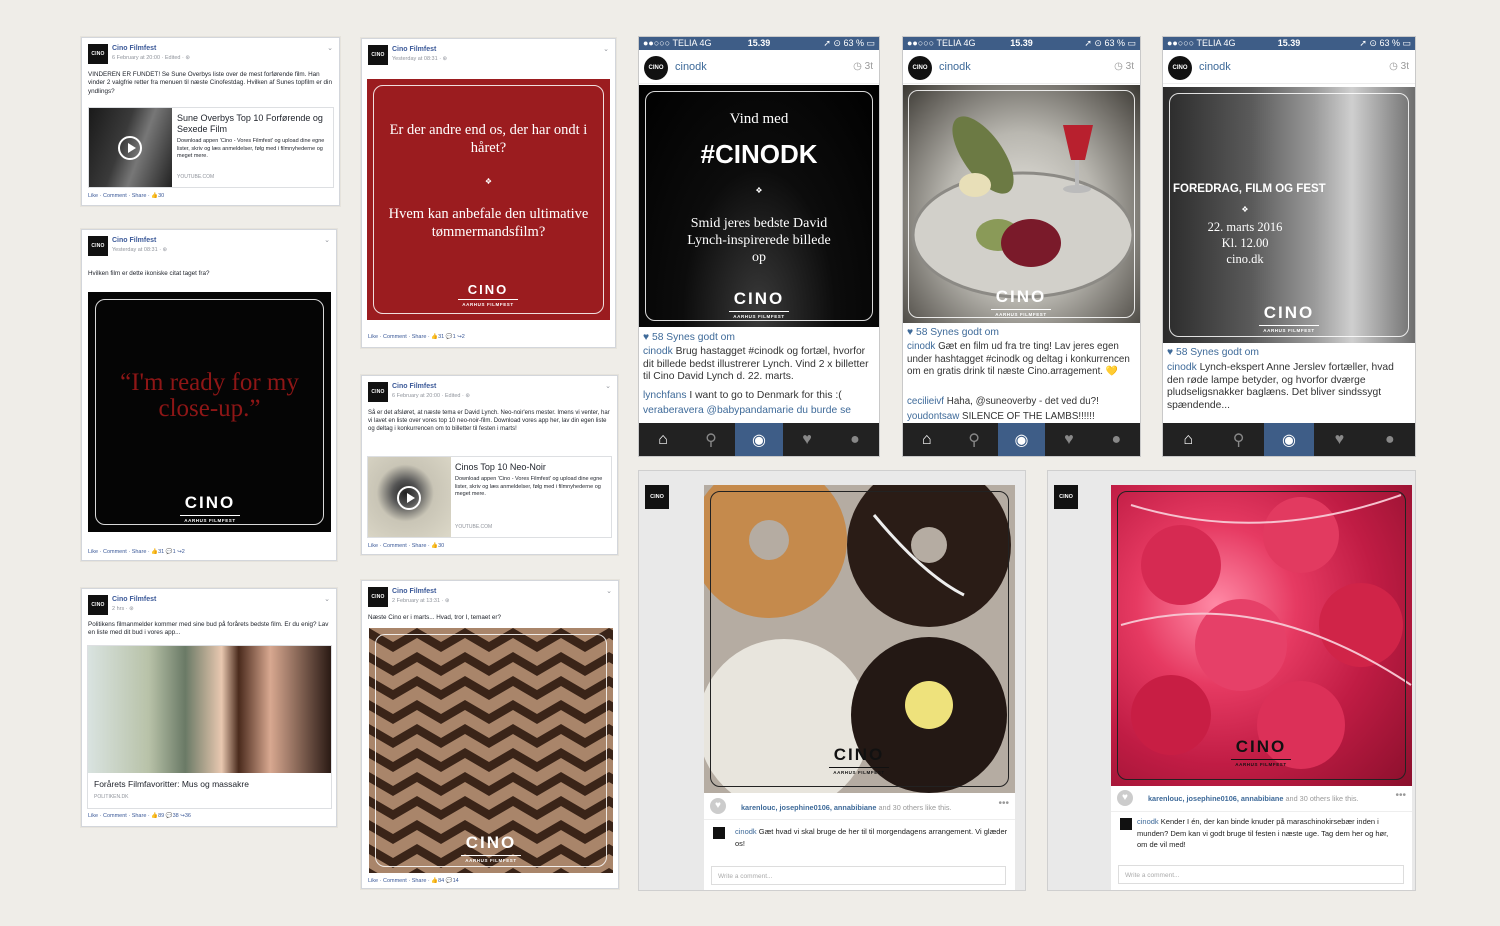 The image size is (1500, 926). I want to click on post-actions: Like · Comment · Share · 👍89 💬38 ↪36, so click(139, 816).